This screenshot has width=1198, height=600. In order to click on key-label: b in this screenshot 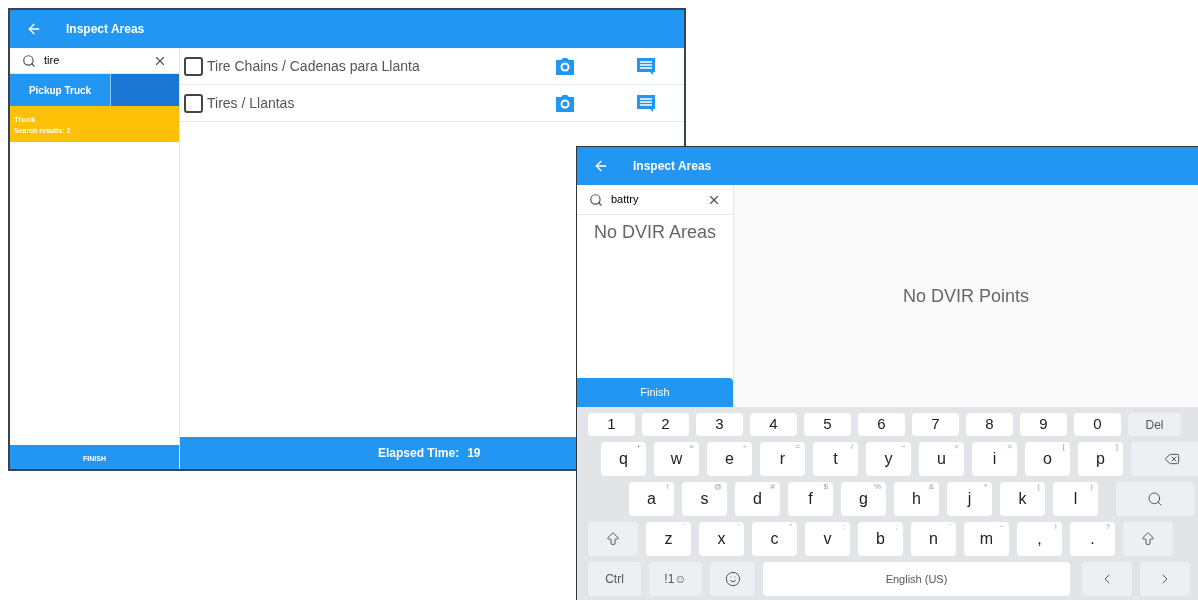, I will do `click(880, 539)`.